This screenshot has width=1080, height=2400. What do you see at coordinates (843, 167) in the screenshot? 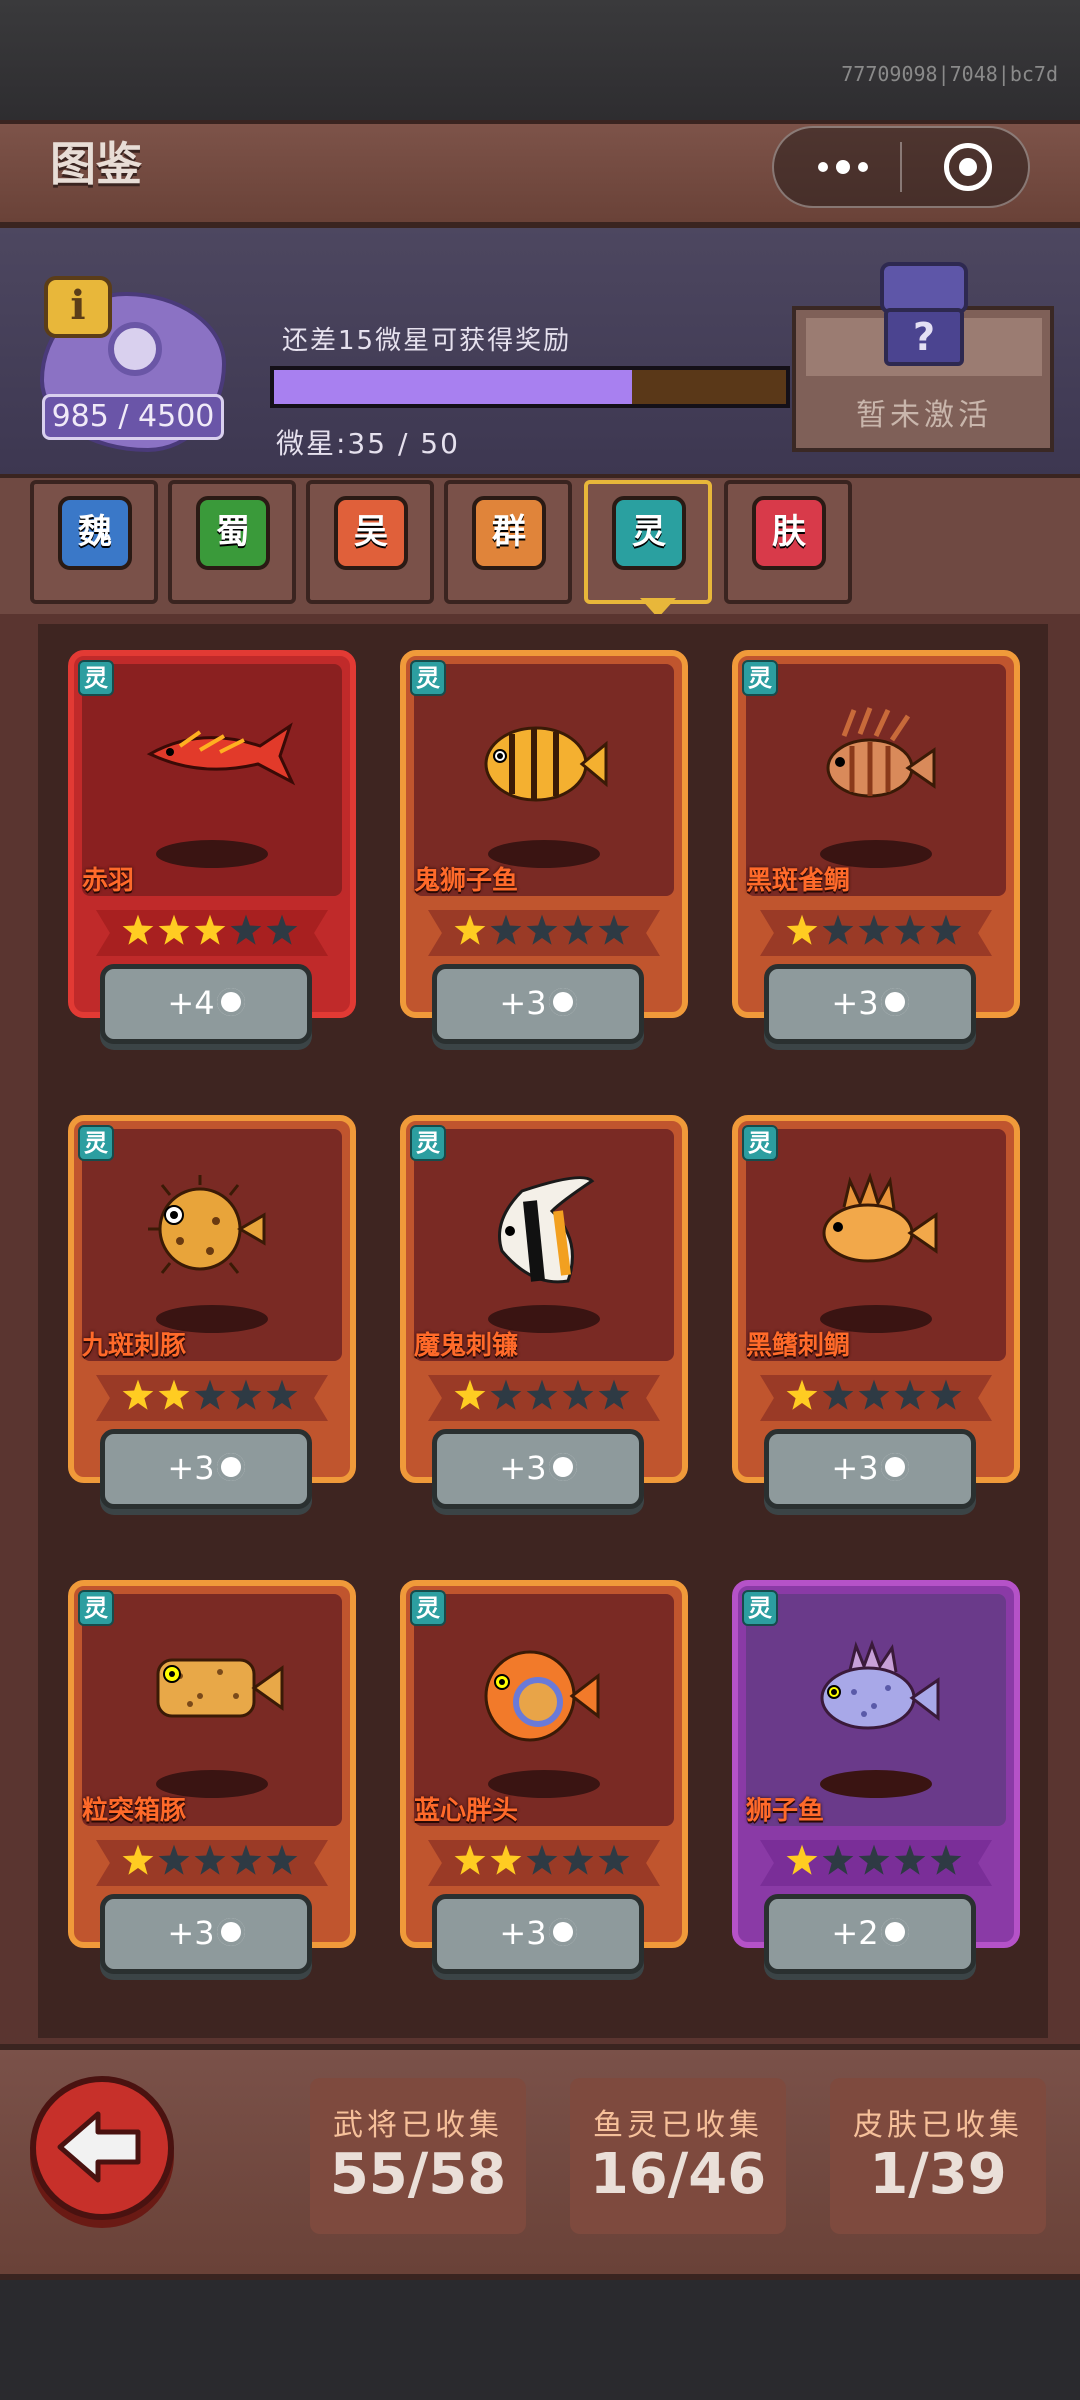
I see `more-icon` at bounding box center [843, 167].